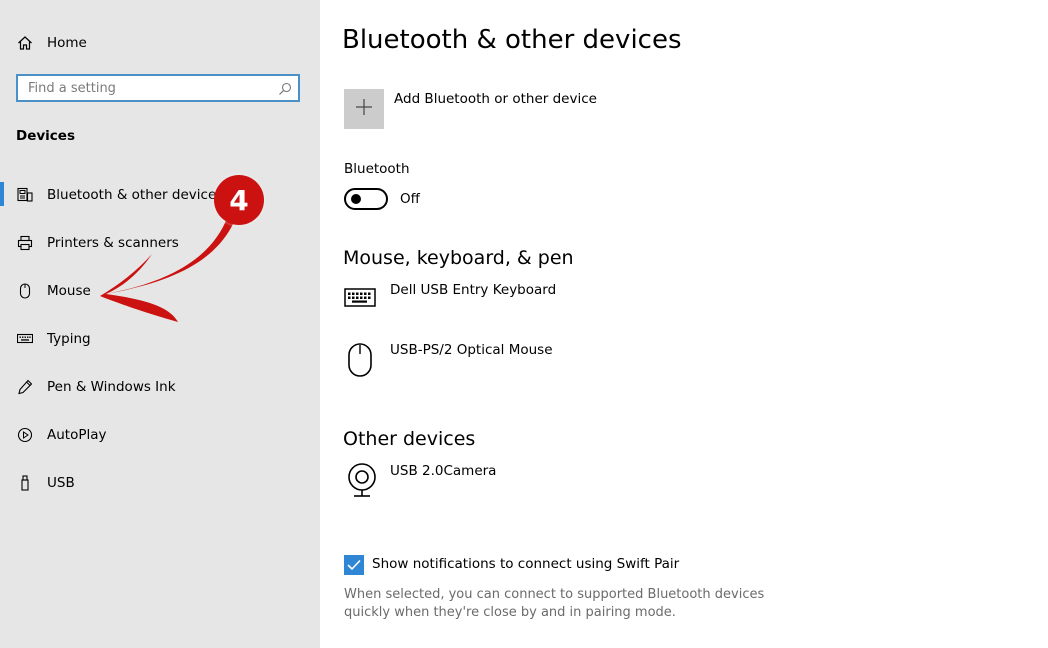 This screenshot has height=648, width=1048. What do you see at coordinates (377, 169) in the screenshot?
I see `bluetooth-label: Bluetooth` at bounding box center [377, 169].